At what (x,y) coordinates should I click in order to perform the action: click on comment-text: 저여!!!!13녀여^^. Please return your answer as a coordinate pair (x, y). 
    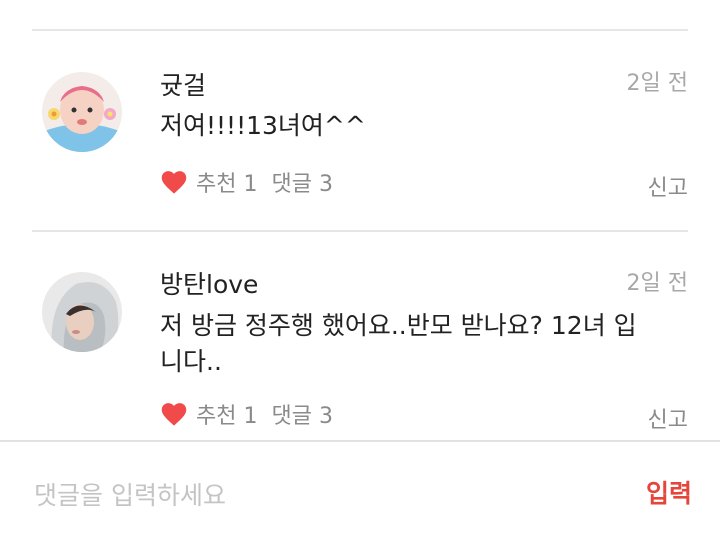
    Looking at the image, I should click on (263, 125).